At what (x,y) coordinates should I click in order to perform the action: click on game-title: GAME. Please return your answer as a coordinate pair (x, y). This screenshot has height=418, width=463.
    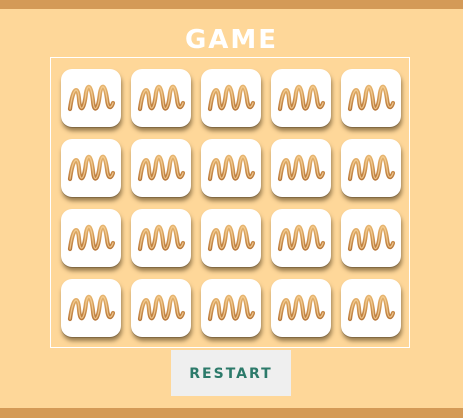
    Looking at the image, I should click on (231, 40).